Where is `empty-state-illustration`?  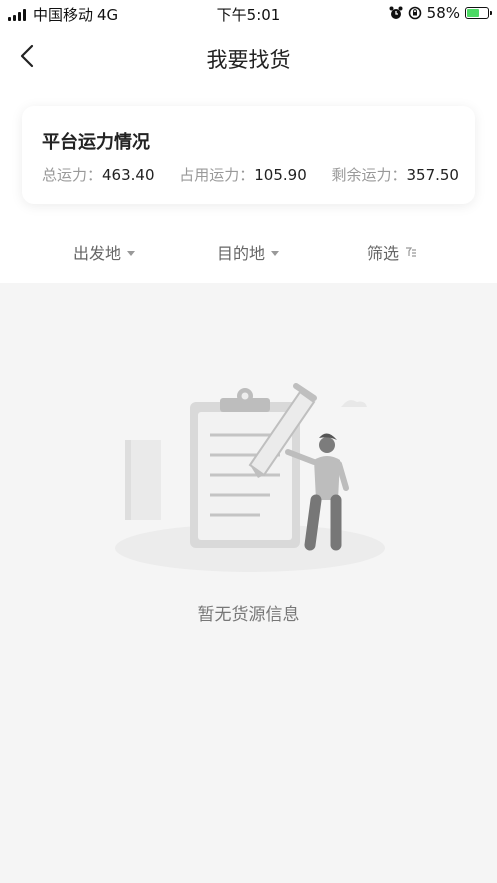 empty-state-illustration is located at coordinates (250, 477).